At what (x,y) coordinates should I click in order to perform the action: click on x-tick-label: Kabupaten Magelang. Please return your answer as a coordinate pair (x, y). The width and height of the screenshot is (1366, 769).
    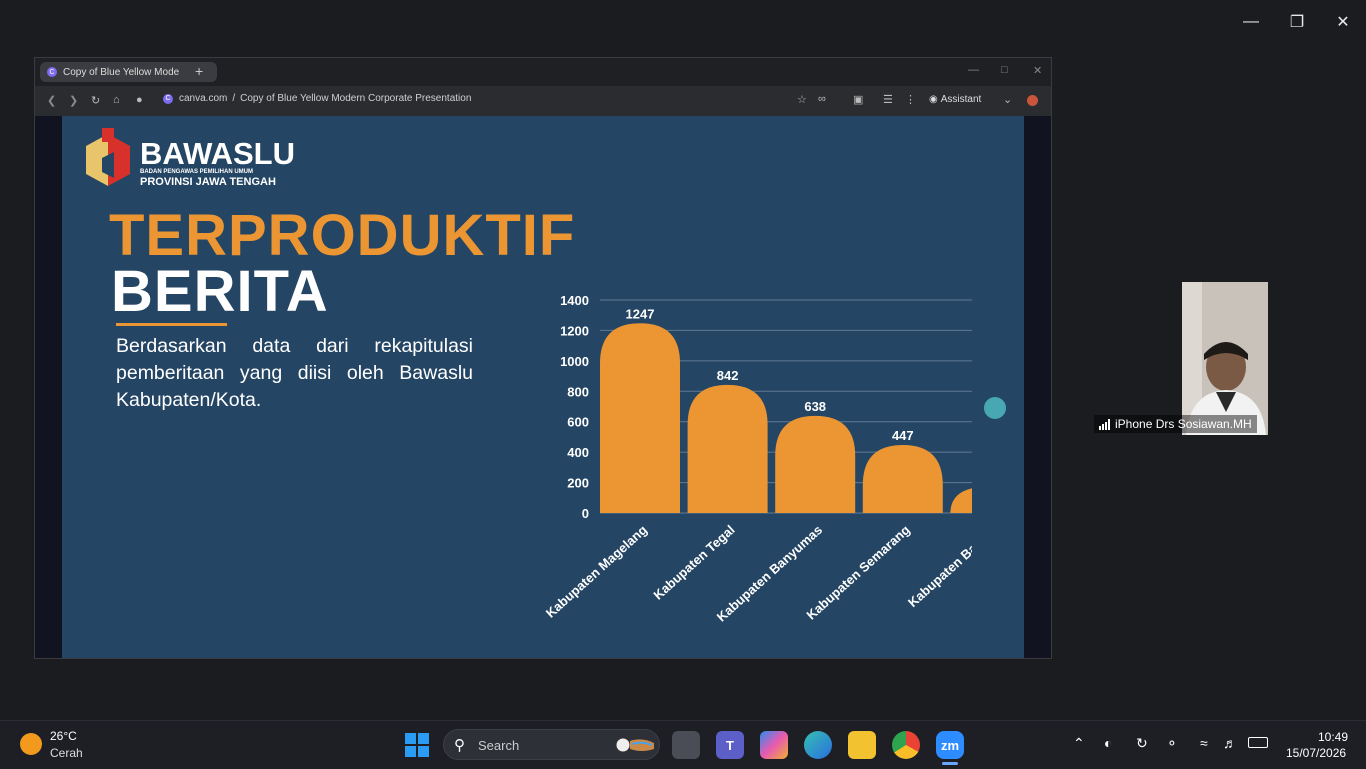
    Looking at the image, I should click on (596, 571).